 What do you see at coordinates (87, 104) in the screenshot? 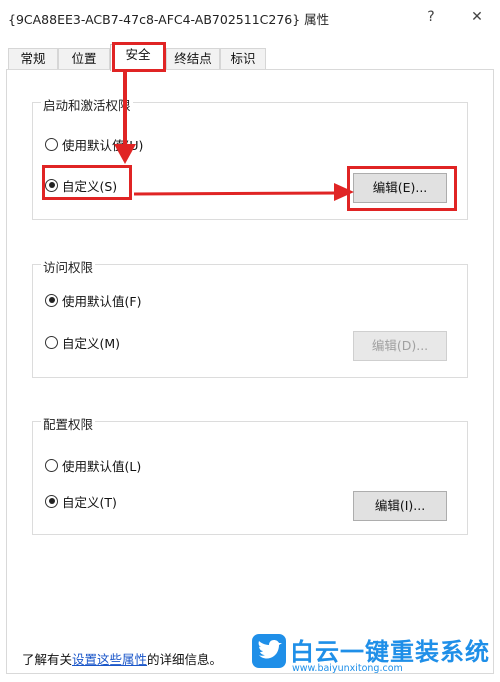
I see `group-title-launch: 启动和激活权限` at bounding box center [87, 104].